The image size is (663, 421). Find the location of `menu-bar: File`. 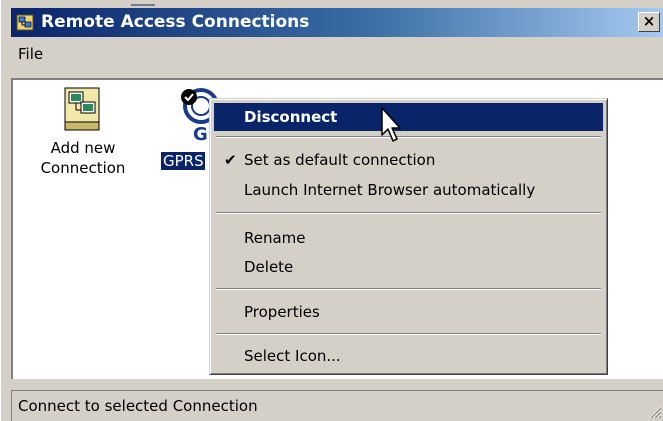

menu-bar: File is located at coordinates (337, 54).